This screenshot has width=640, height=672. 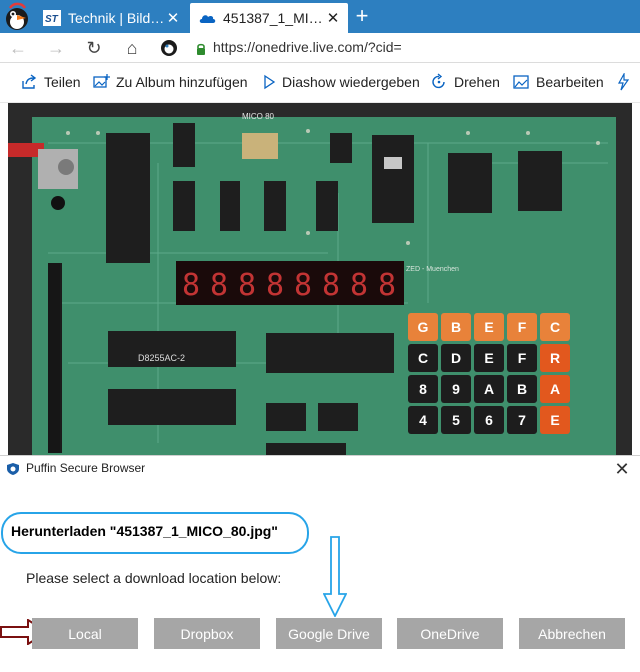 What do you see at coordinates (270, 82) in the screenshot?
I see `play-icon` at bounding box center [270, 82].